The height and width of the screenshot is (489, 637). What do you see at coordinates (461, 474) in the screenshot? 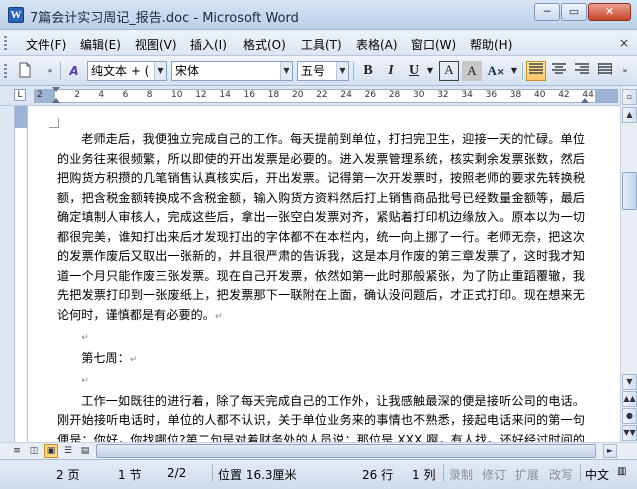
I see `status-record-macro: 录制` at bounding box center [461, 474].